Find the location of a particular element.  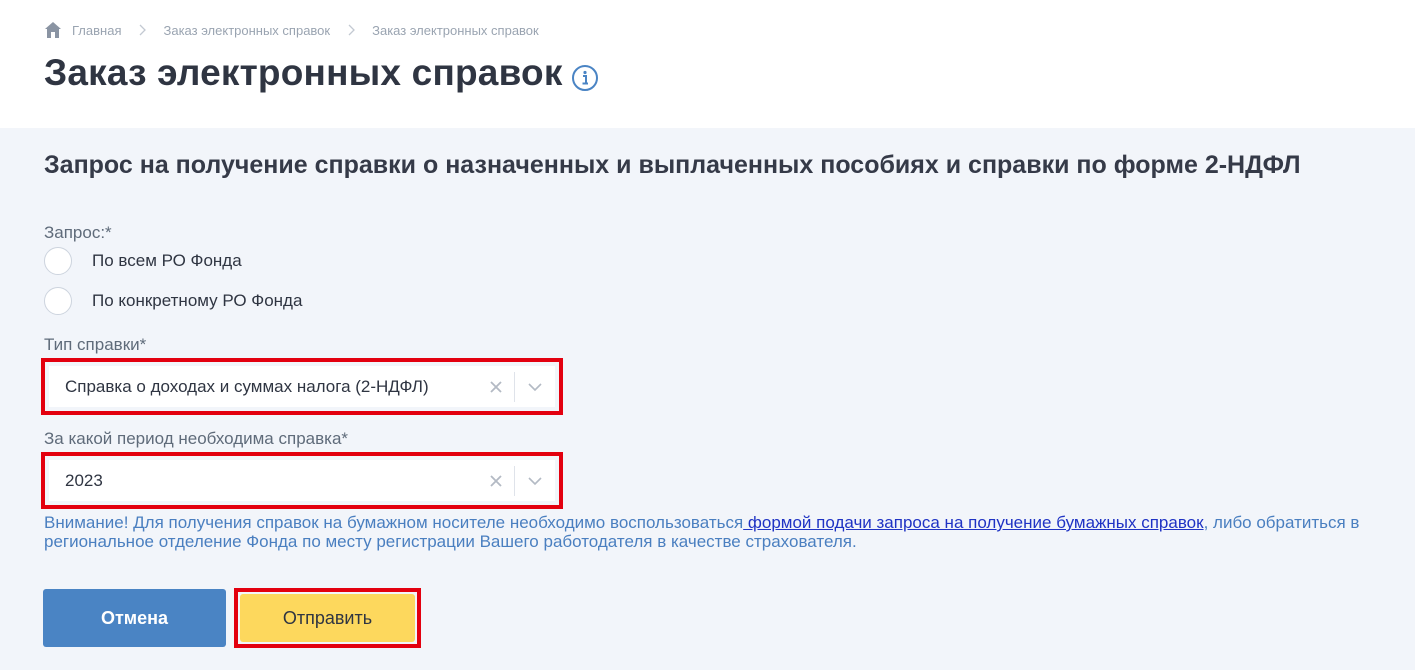

radio-specific-ro: По конкретному РО Фонда is located at coordinates (173, 301).